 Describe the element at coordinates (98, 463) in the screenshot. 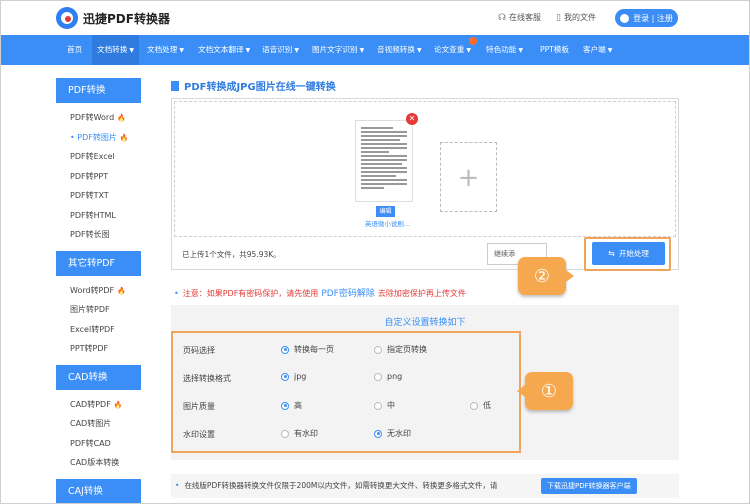

I see `sidebar-item-cad-version: CAD版本转换` at that location.